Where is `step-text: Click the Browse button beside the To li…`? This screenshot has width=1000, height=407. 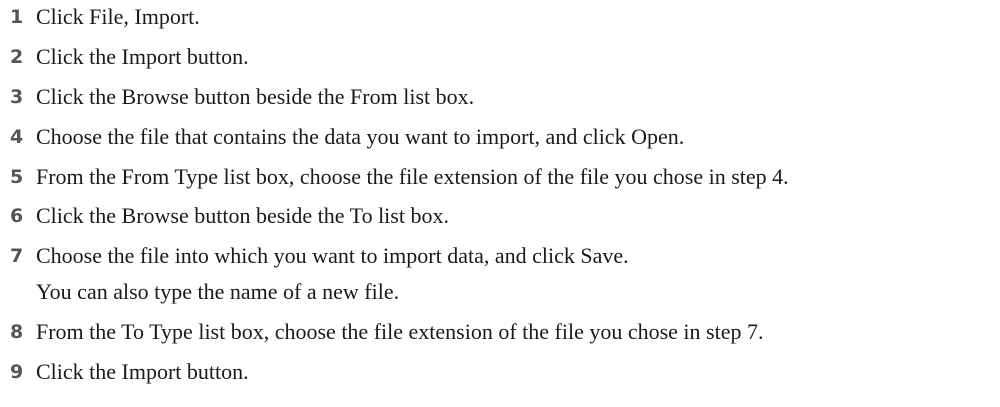
step-text: Click the Browse button beside the To li… is located at coordinates (242, 215).